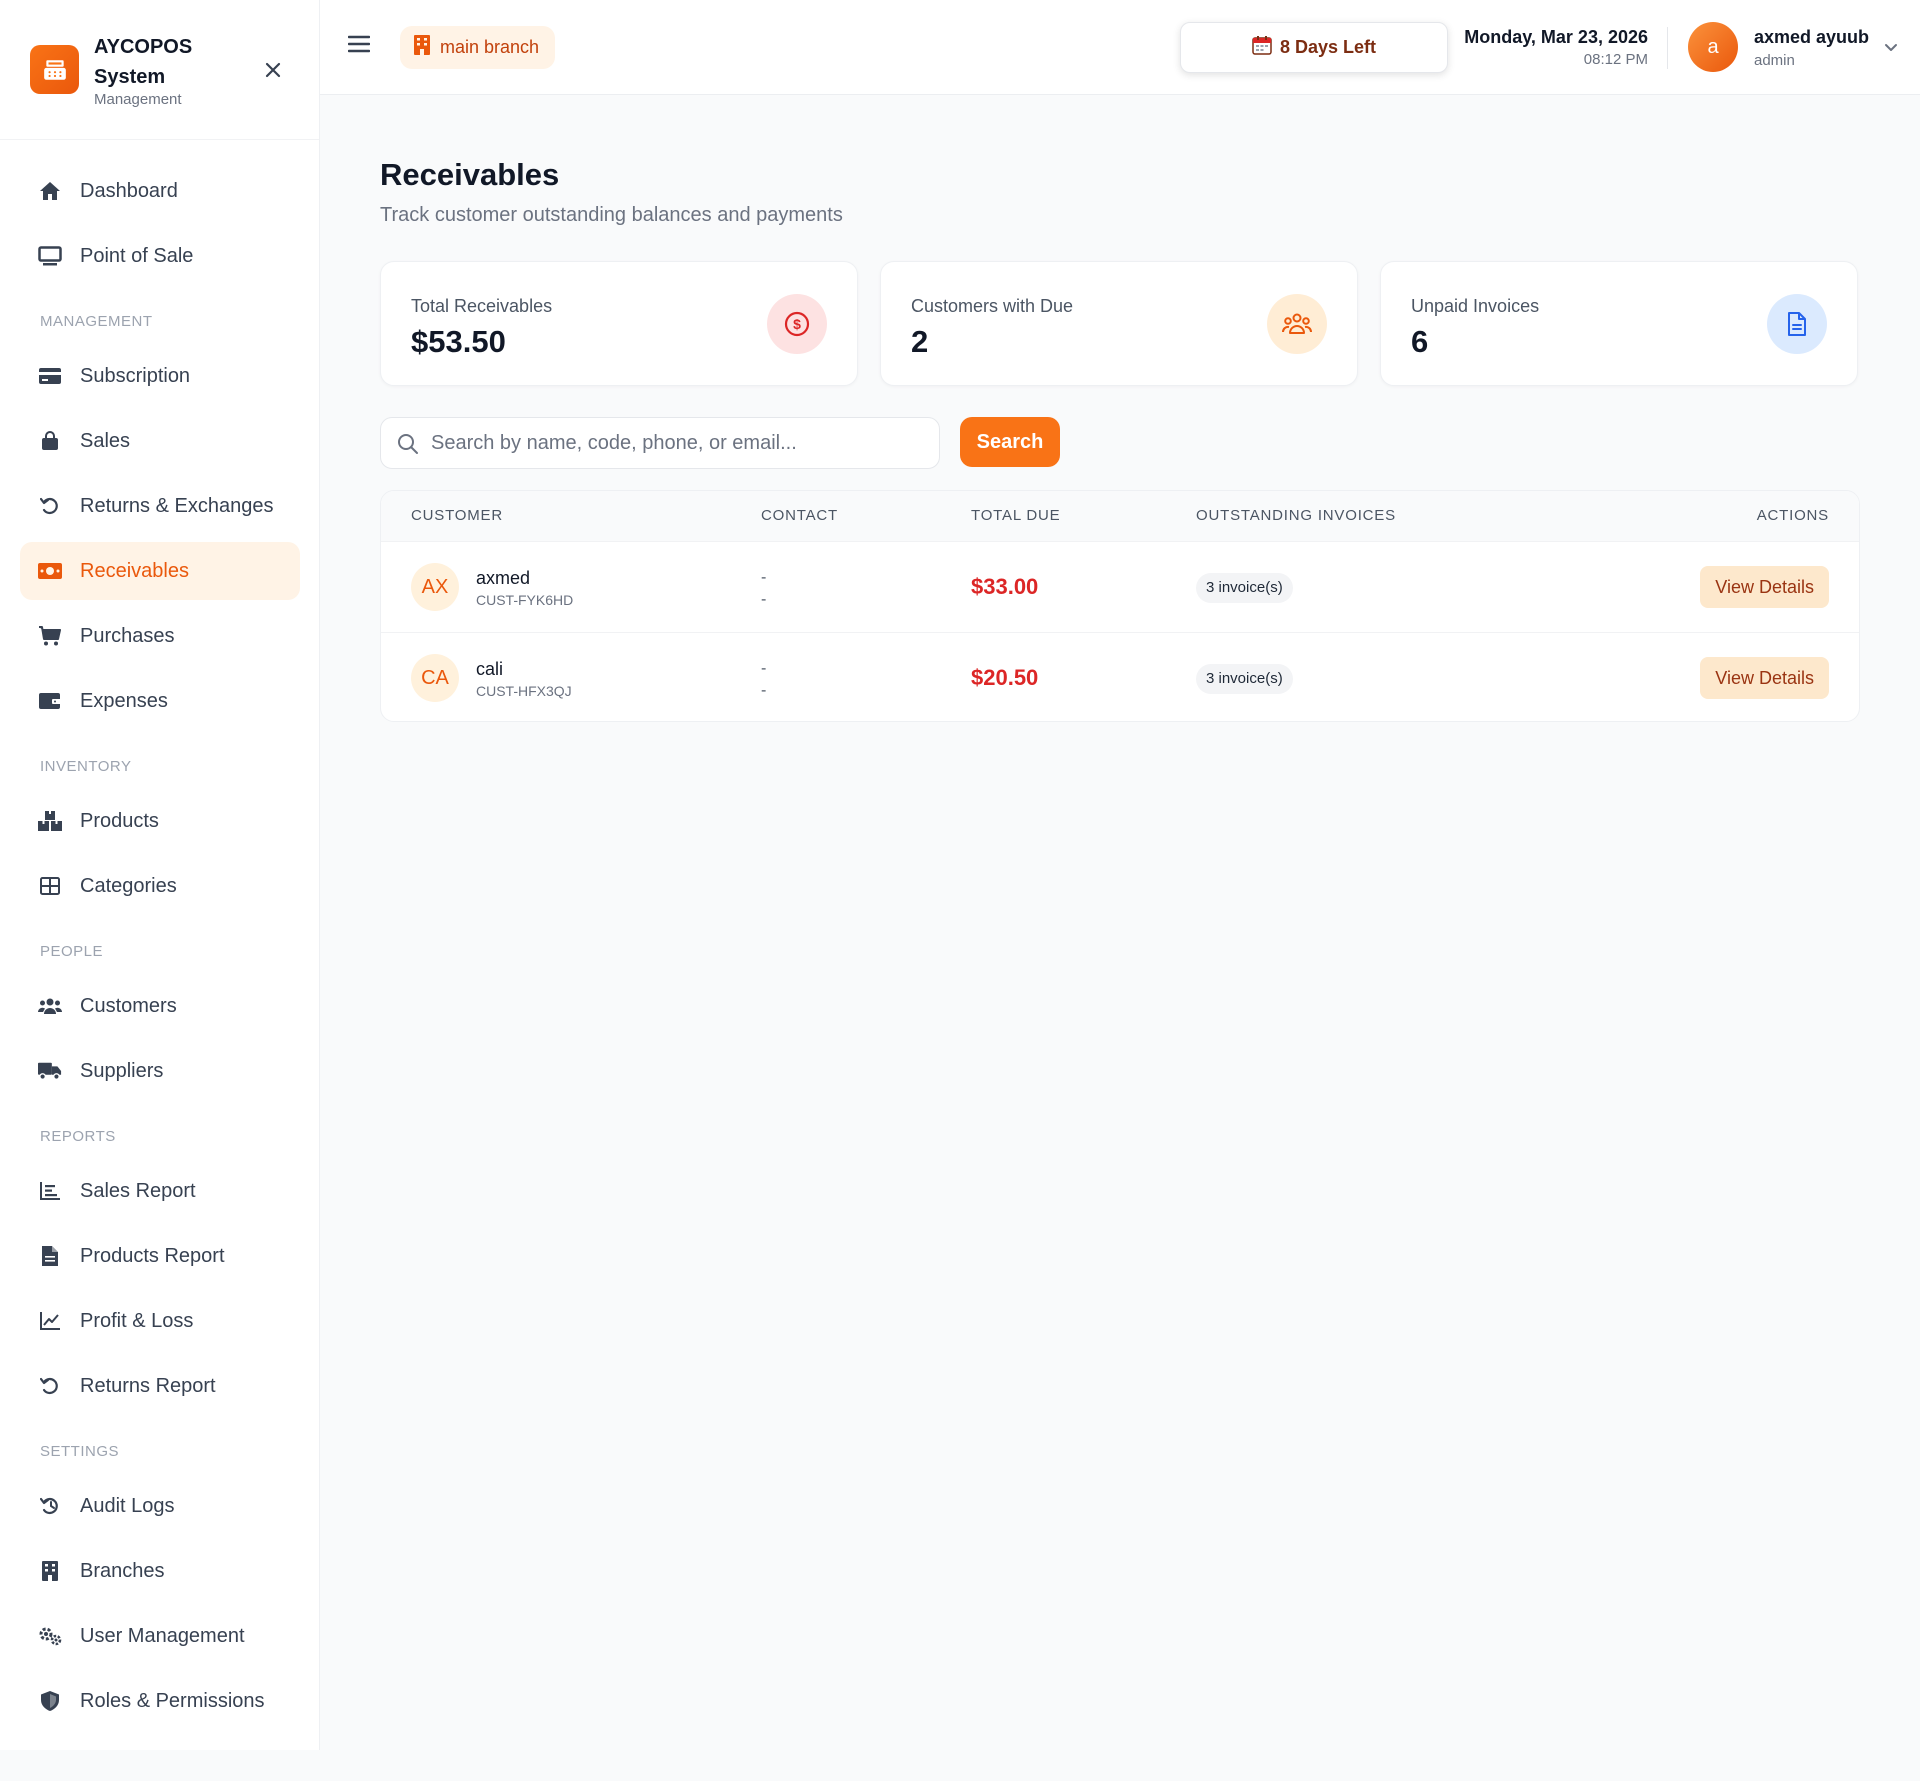 This screenshot has height=1781, width=1920. Describe the element at coordinates (127, 635) in the screenshot. I see `sidebar-item-label: Purchases` at that location.